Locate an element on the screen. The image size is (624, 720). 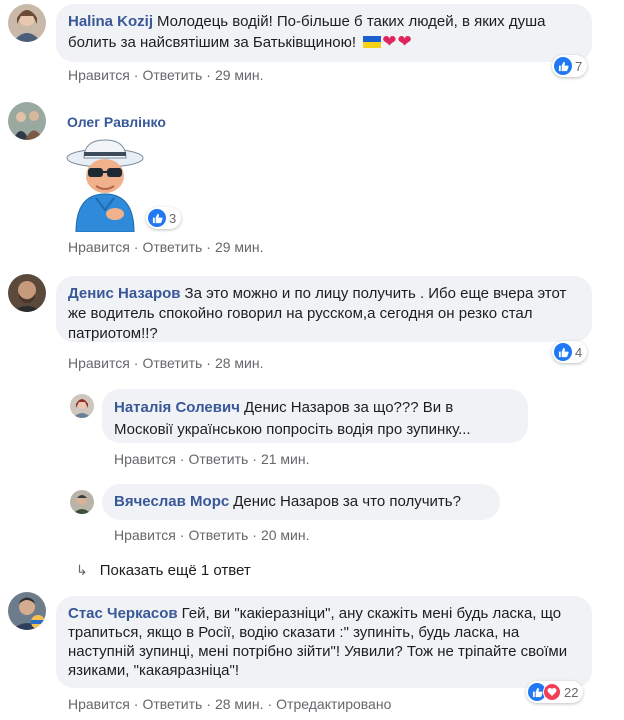
reaction-count: 3 is located at coordinates (173, 218).